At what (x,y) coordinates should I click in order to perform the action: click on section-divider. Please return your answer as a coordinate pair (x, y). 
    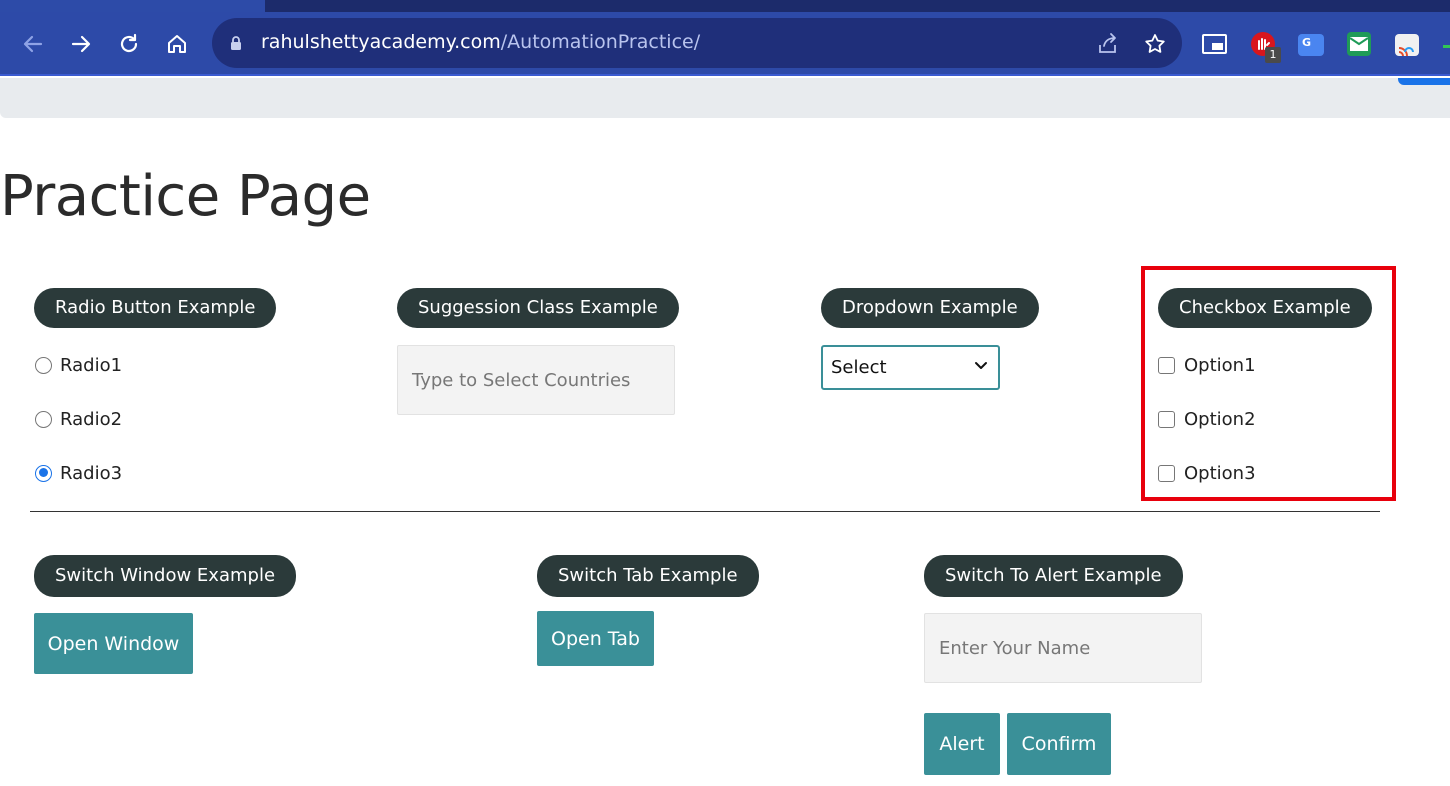
    Looking at the image, I should click on (705, 511).